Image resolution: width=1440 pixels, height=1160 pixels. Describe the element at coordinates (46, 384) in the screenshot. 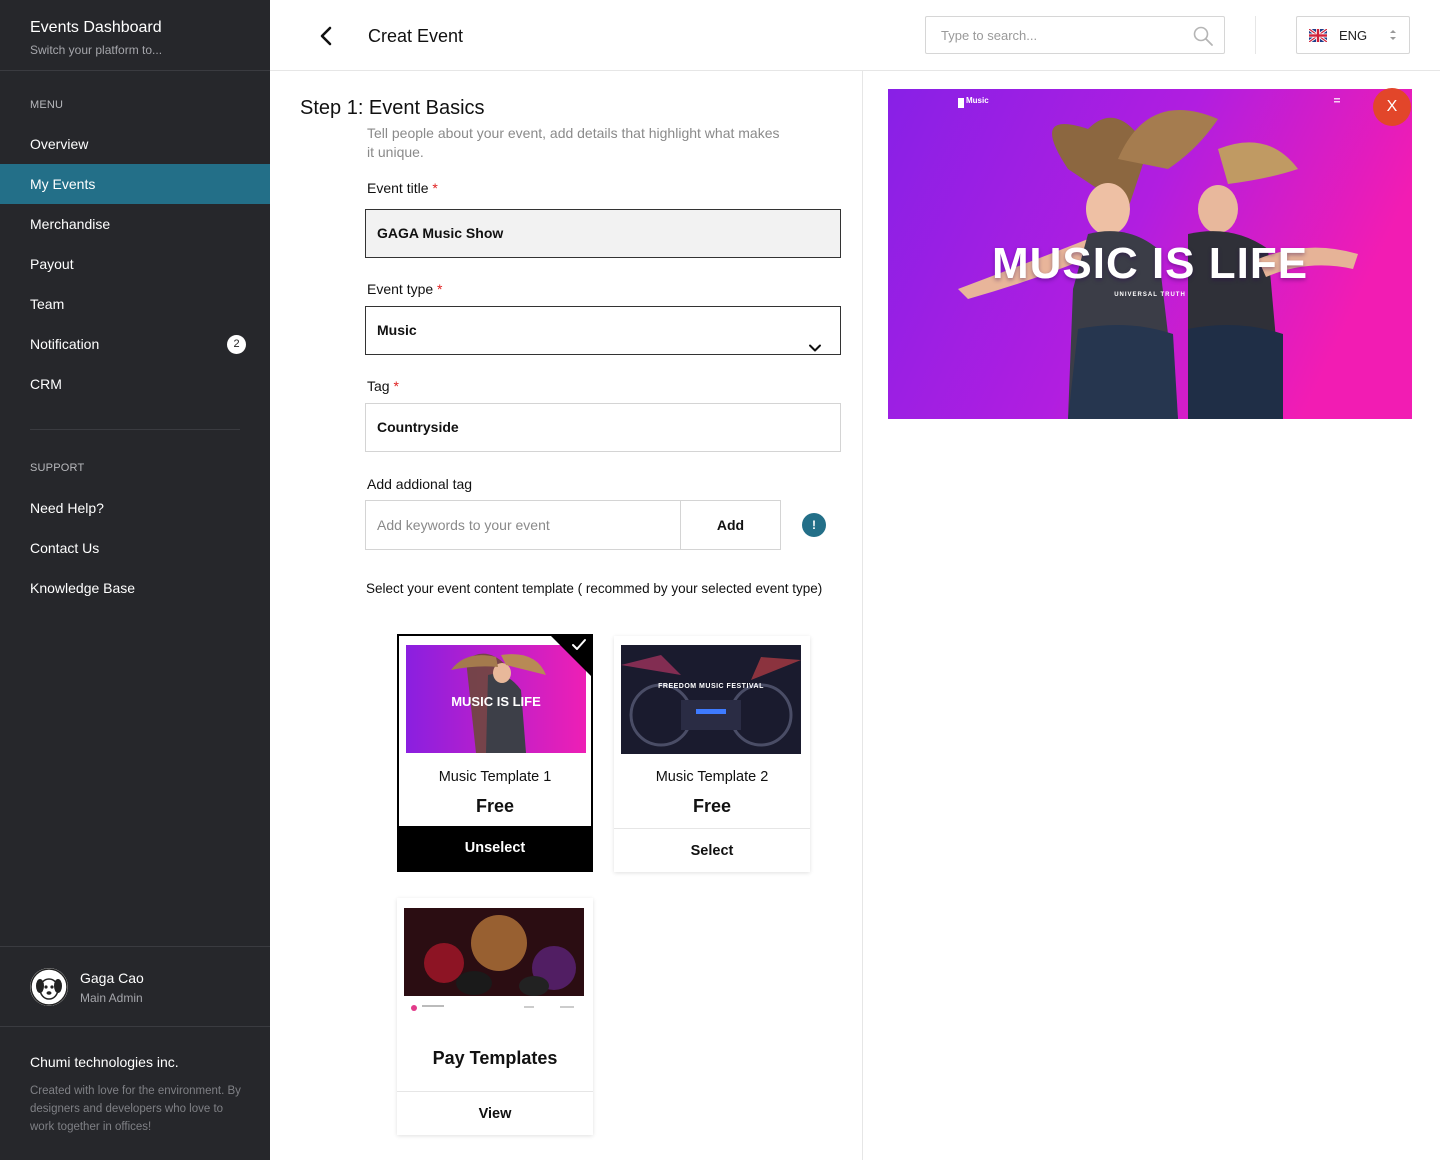

I see `sidebar-item-label: CRM` at that location.